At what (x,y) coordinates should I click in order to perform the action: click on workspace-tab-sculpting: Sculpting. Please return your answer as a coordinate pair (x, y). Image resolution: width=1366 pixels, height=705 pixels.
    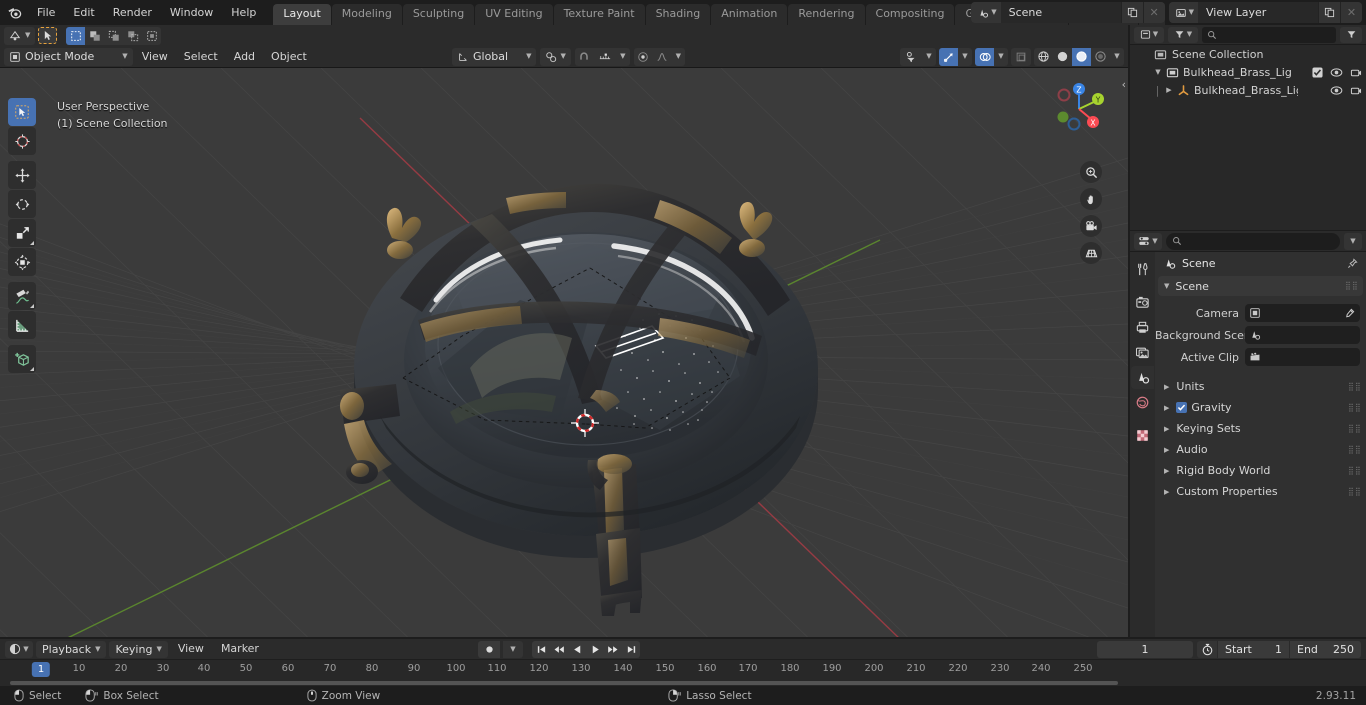
    Looking at the image, I should click on (438, 14).